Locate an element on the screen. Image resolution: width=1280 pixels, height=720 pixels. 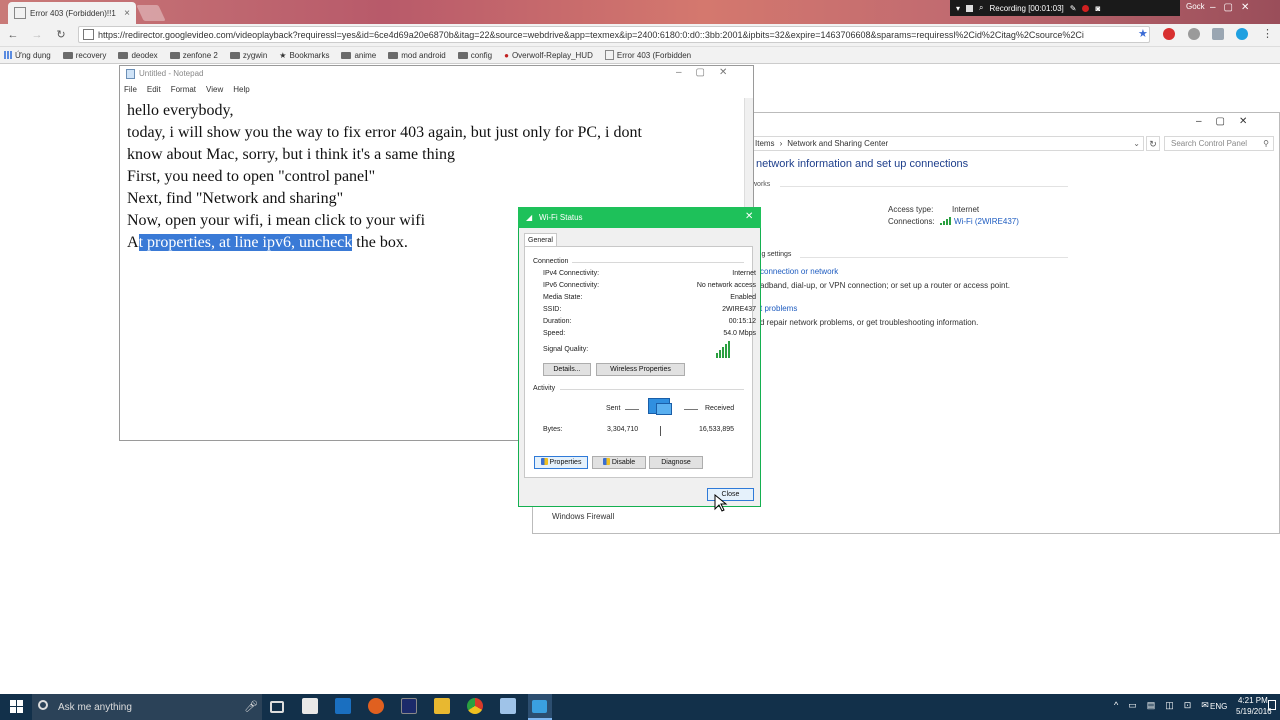
signal-bar is located at coordinates (729, 349).